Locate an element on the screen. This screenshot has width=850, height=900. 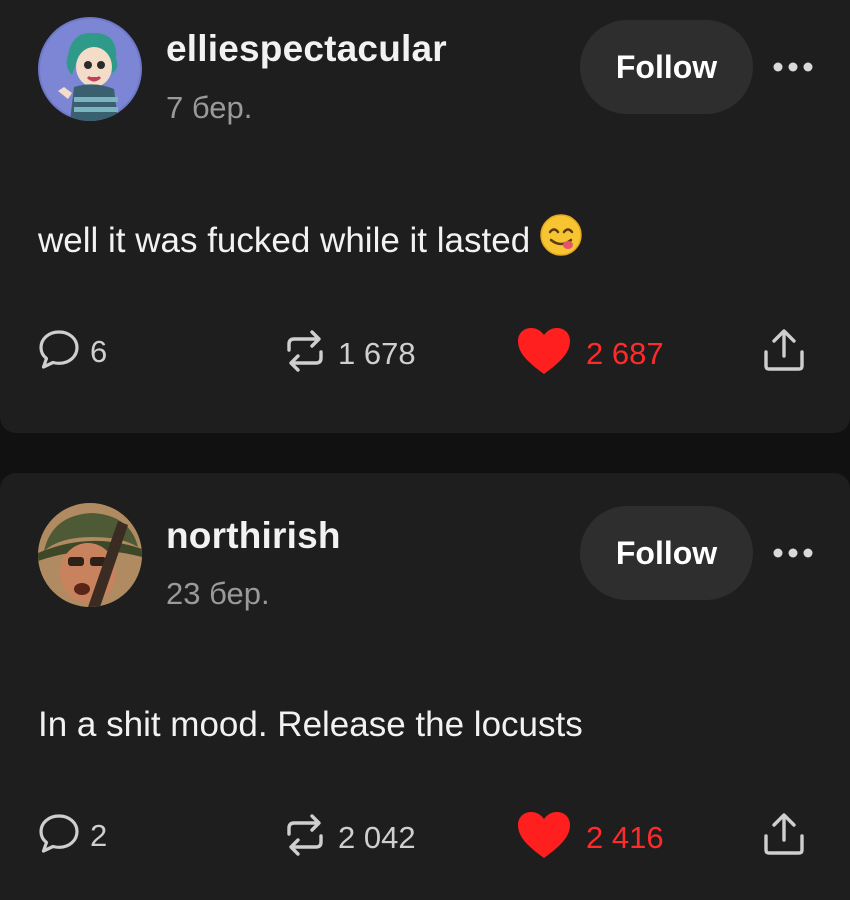
reblog-button: 2 042 is located at coordinates (348, 837).